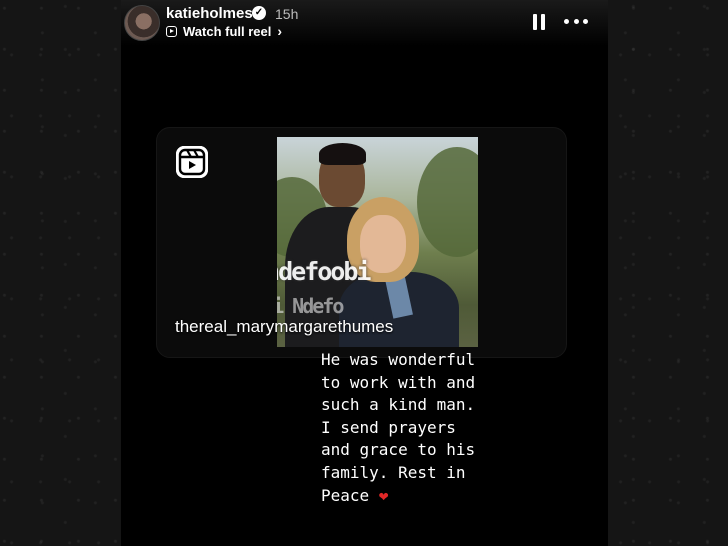 The height and width of the screenshot is (546, 728). I want to click on chevron-right-icon: ›, so click(280, 31).